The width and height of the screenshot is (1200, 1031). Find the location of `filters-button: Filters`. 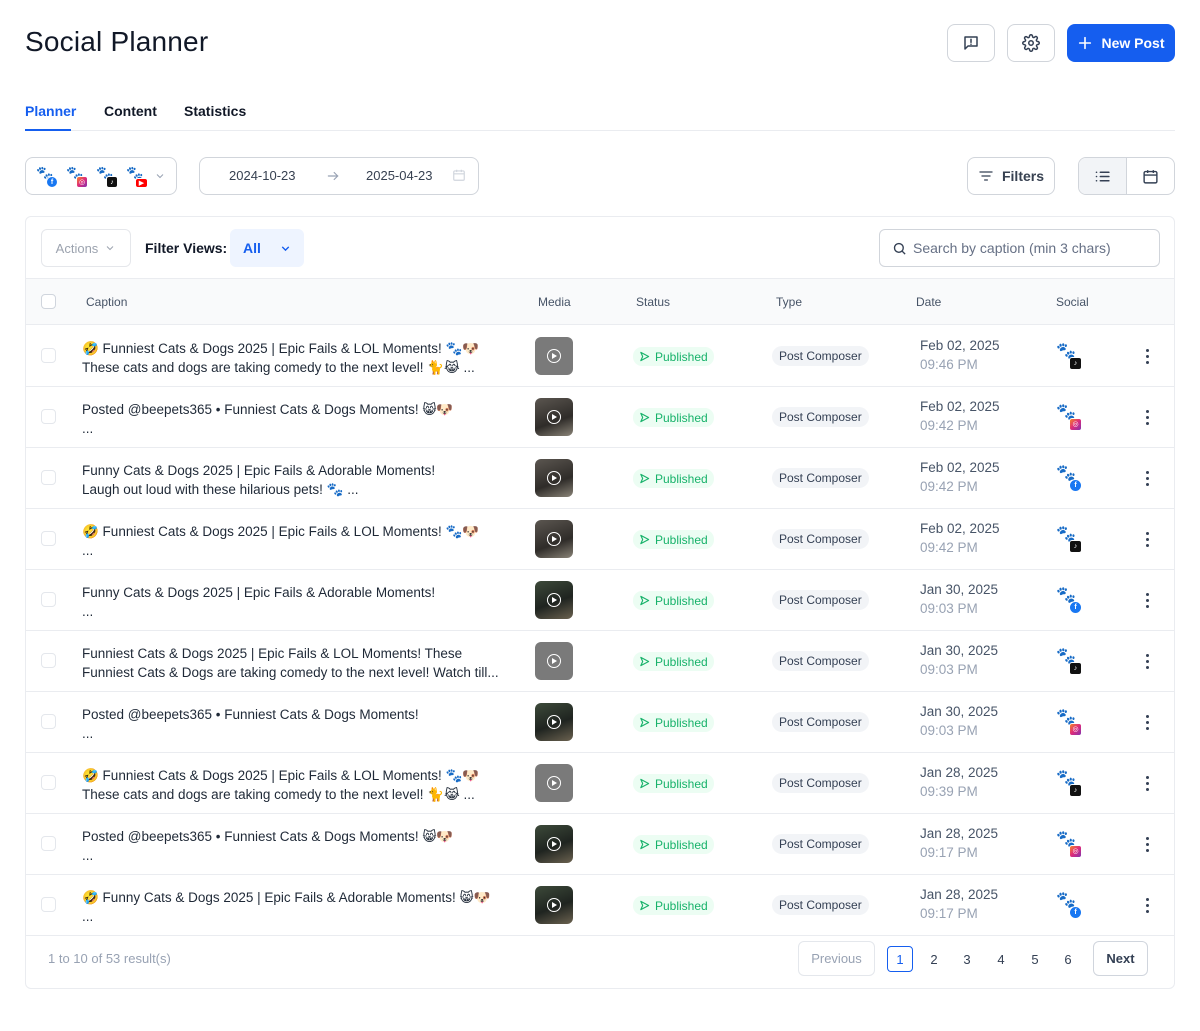

filters-button: Filters is located at coordinates (1011, 176).